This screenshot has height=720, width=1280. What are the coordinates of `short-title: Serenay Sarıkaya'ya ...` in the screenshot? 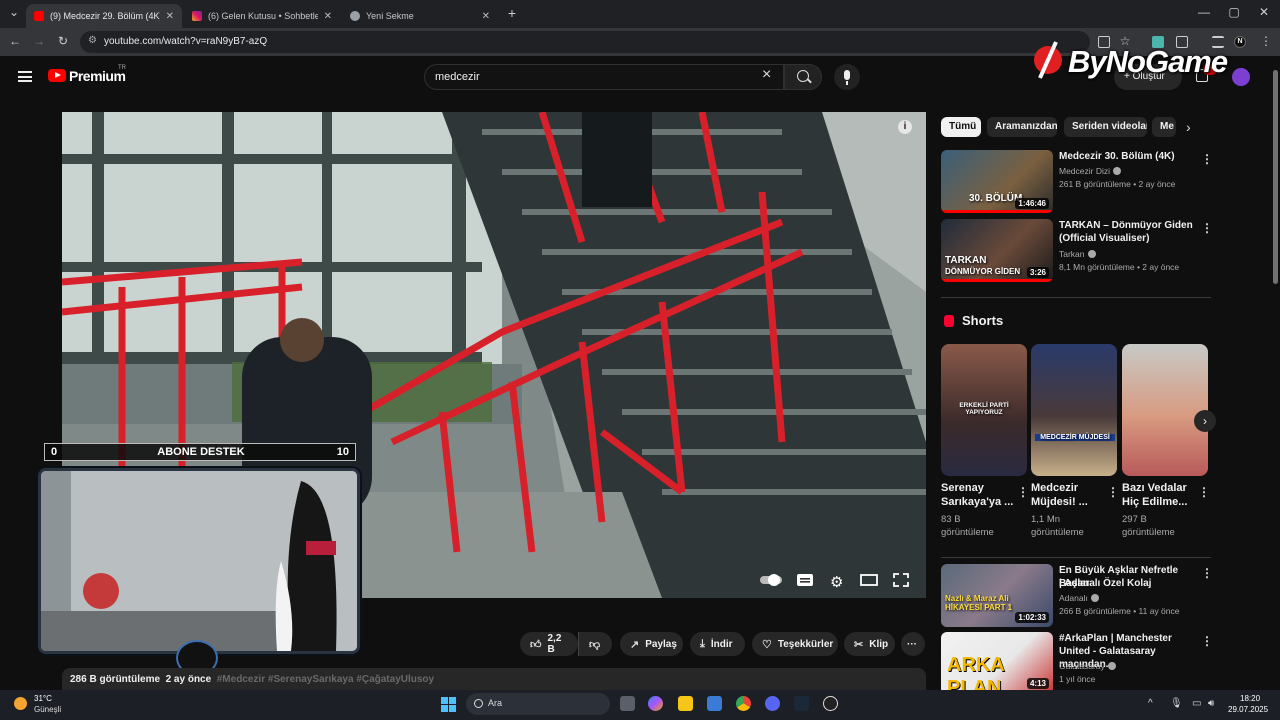 It's located at (978, 495).